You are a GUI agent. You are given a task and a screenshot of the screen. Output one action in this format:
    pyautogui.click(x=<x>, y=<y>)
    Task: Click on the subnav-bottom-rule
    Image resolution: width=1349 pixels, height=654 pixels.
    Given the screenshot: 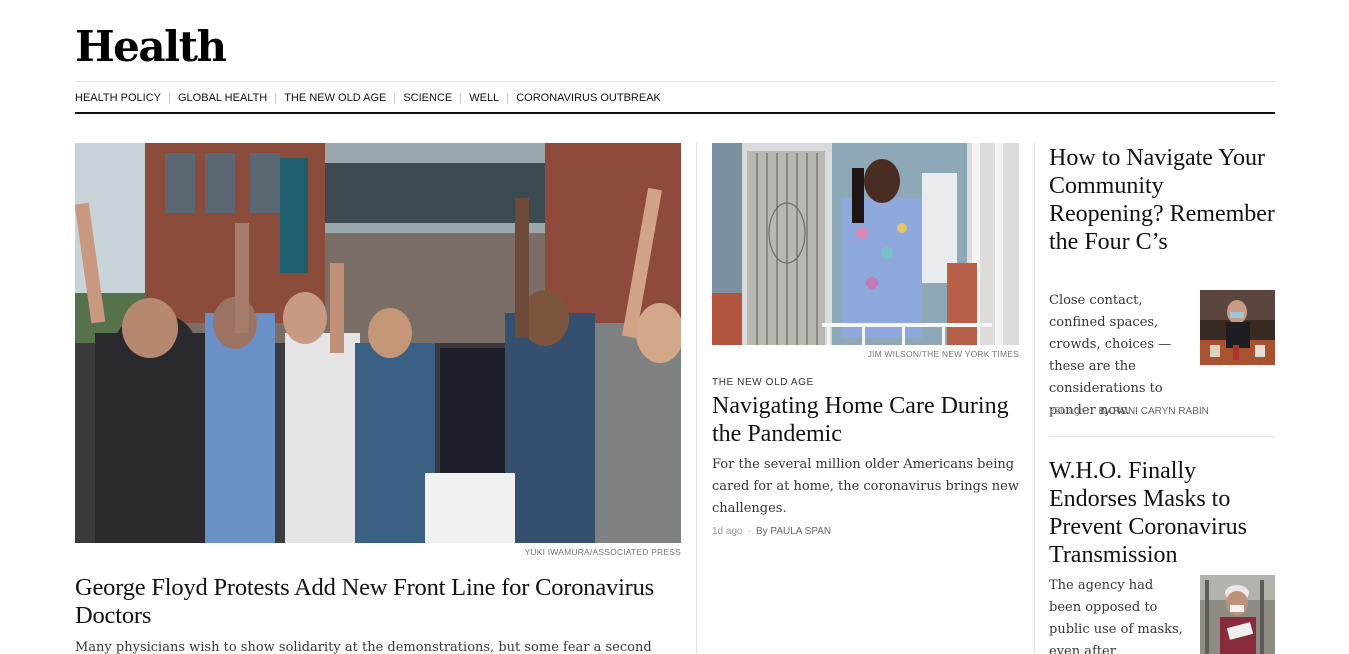 What is the action you would take?
    pyautogui.click(x=675, y=113)
    